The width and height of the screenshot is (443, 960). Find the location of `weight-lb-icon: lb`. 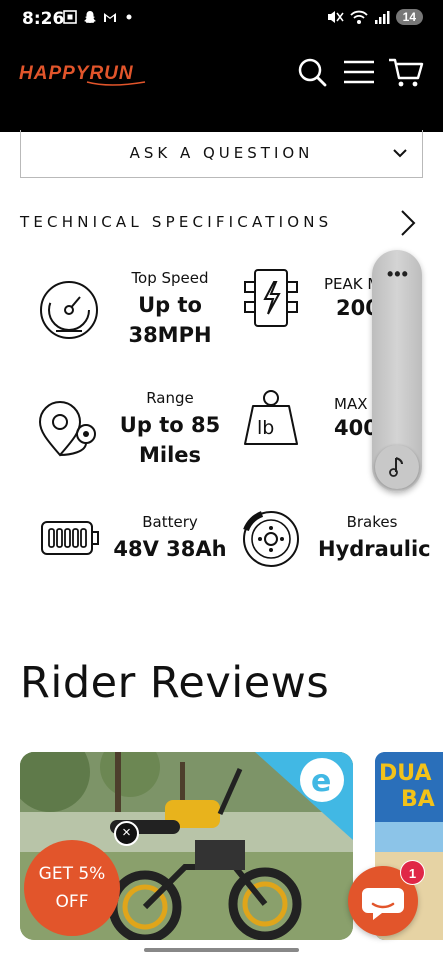

weight-lb-icon: lb is located at coordinates (271, 417).